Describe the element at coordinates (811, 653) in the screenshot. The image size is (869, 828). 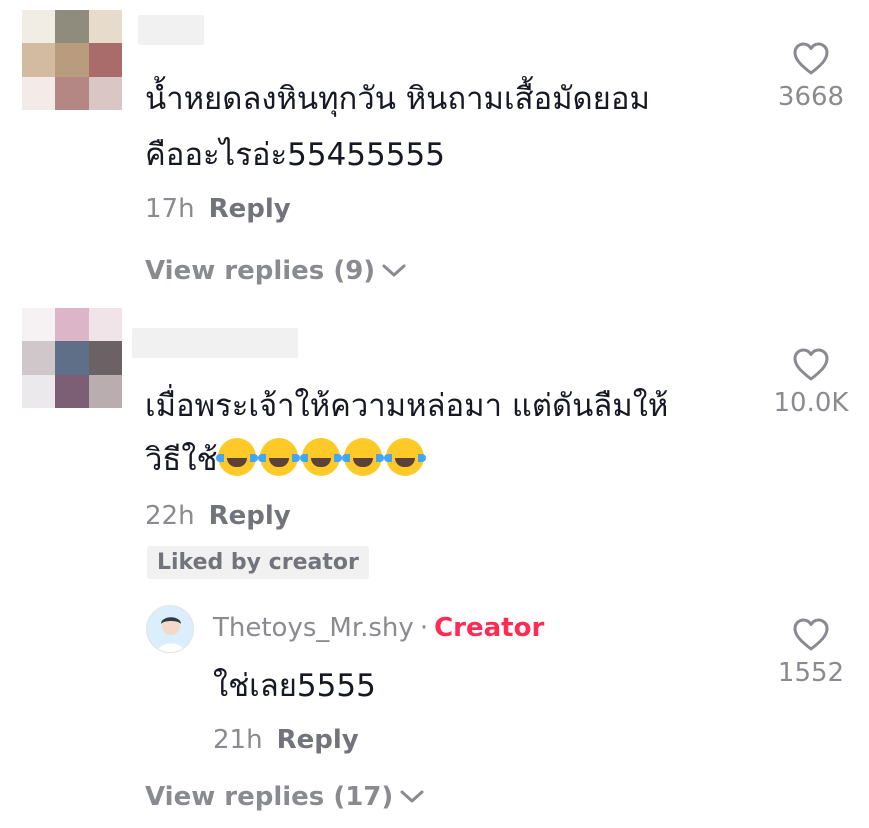
I see `like-button: 1552` at that location.